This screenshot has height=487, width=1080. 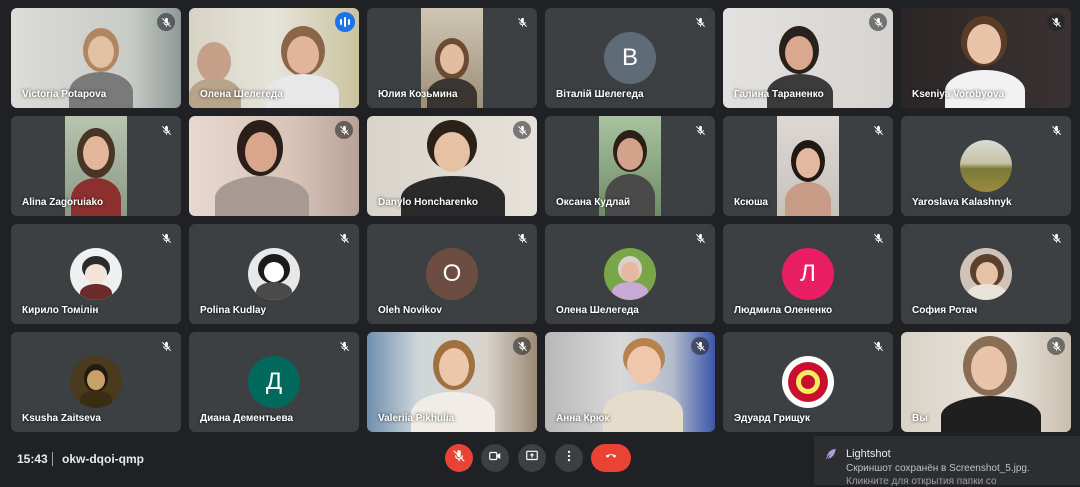 I want to click on participant-tile: Д Диана Дементьева, so click(x=274, y=382).